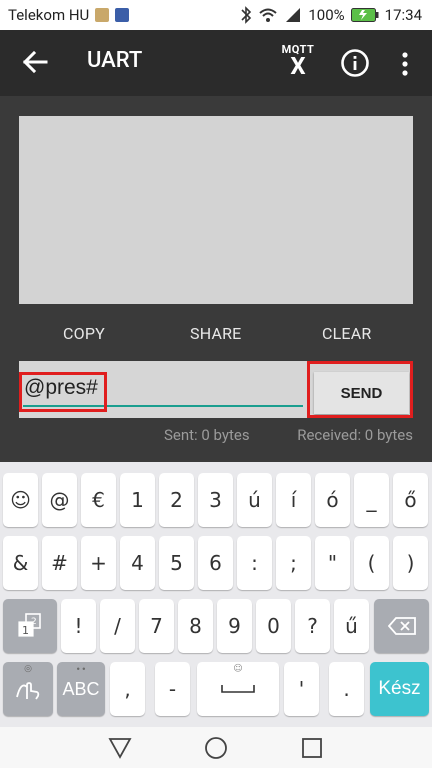 This screenshot has height=768, width=432. Describe the element at coordinates (59, 563) in the screenshot. I see `key-hash: #` at that location.